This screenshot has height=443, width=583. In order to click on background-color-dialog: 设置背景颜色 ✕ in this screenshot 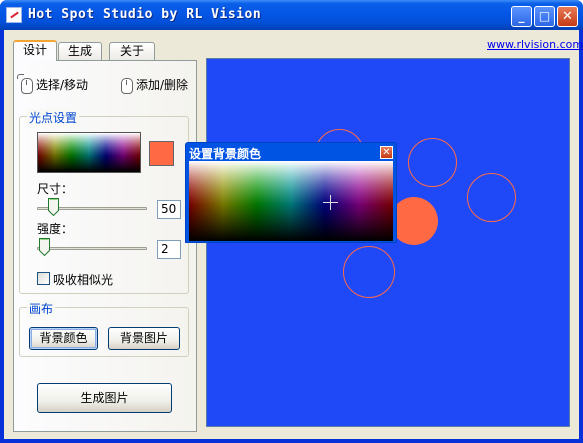, I will do `click(291, 192)`.